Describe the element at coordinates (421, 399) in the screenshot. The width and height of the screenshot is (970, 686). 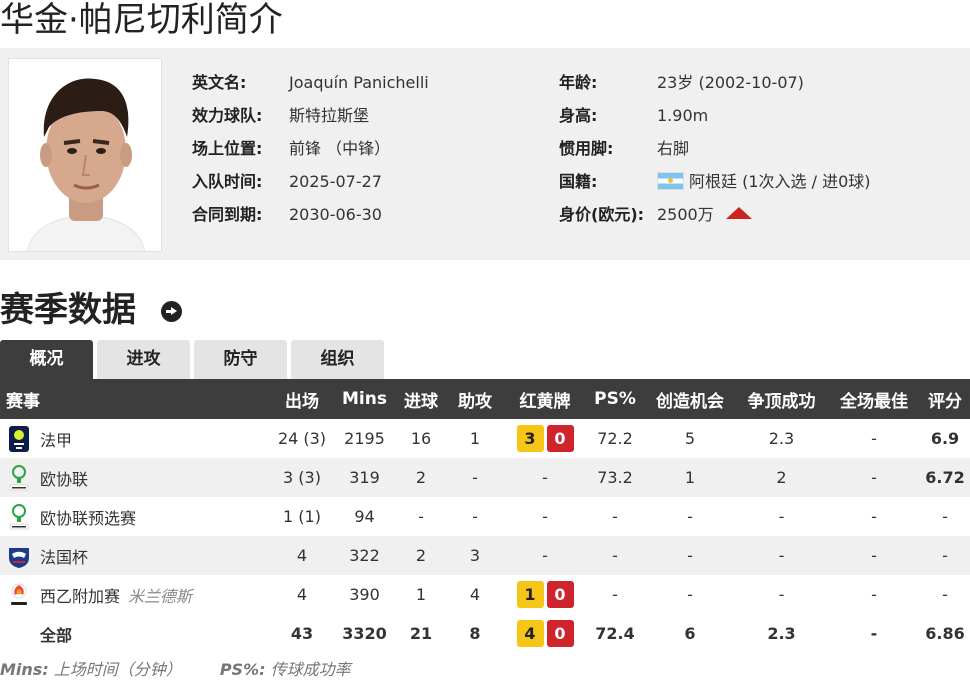
I see `col-header-goals: 进球` at that location.